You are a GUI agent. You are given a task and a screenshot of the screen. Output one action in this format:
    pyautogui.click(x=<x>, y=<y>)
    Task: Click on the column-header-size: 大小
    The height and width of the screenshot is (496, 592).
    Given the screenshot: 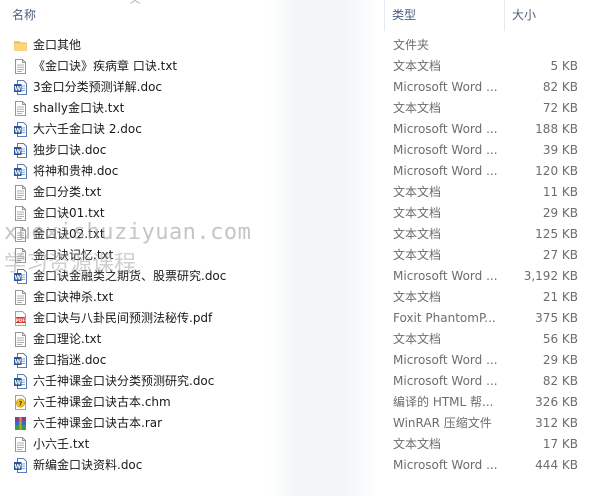 What is the action you would take?
    pyautogui.click(x=547, y=15)
    